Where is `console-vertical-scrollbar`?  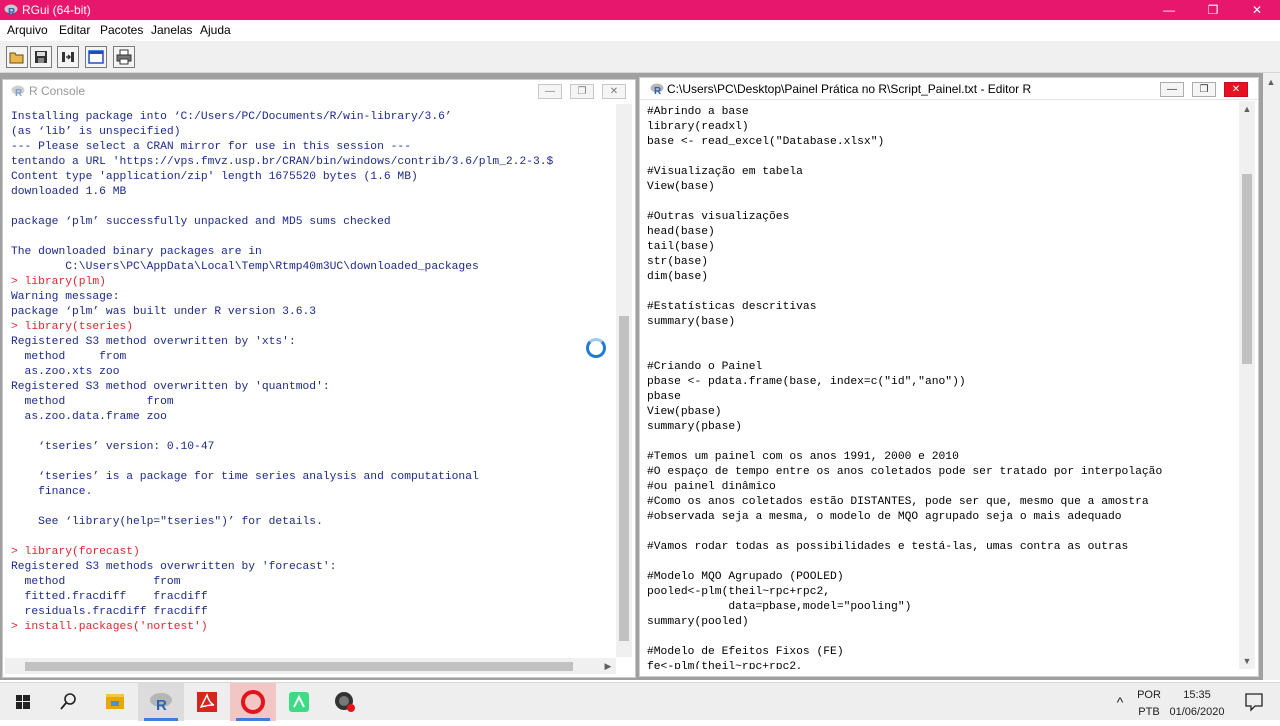 console-vertical-scrollbar is located at coordinates (624, 380).